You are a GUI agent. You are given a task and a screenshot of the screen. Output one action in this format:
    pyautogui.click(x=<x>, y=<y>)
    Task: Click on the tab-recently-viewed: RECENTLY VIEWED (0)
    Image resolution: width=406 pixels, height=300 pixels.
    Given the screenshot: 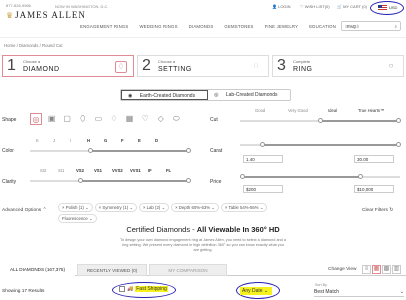 What is the action you would take?
    pyautogui.click(x=112, y=270)
    